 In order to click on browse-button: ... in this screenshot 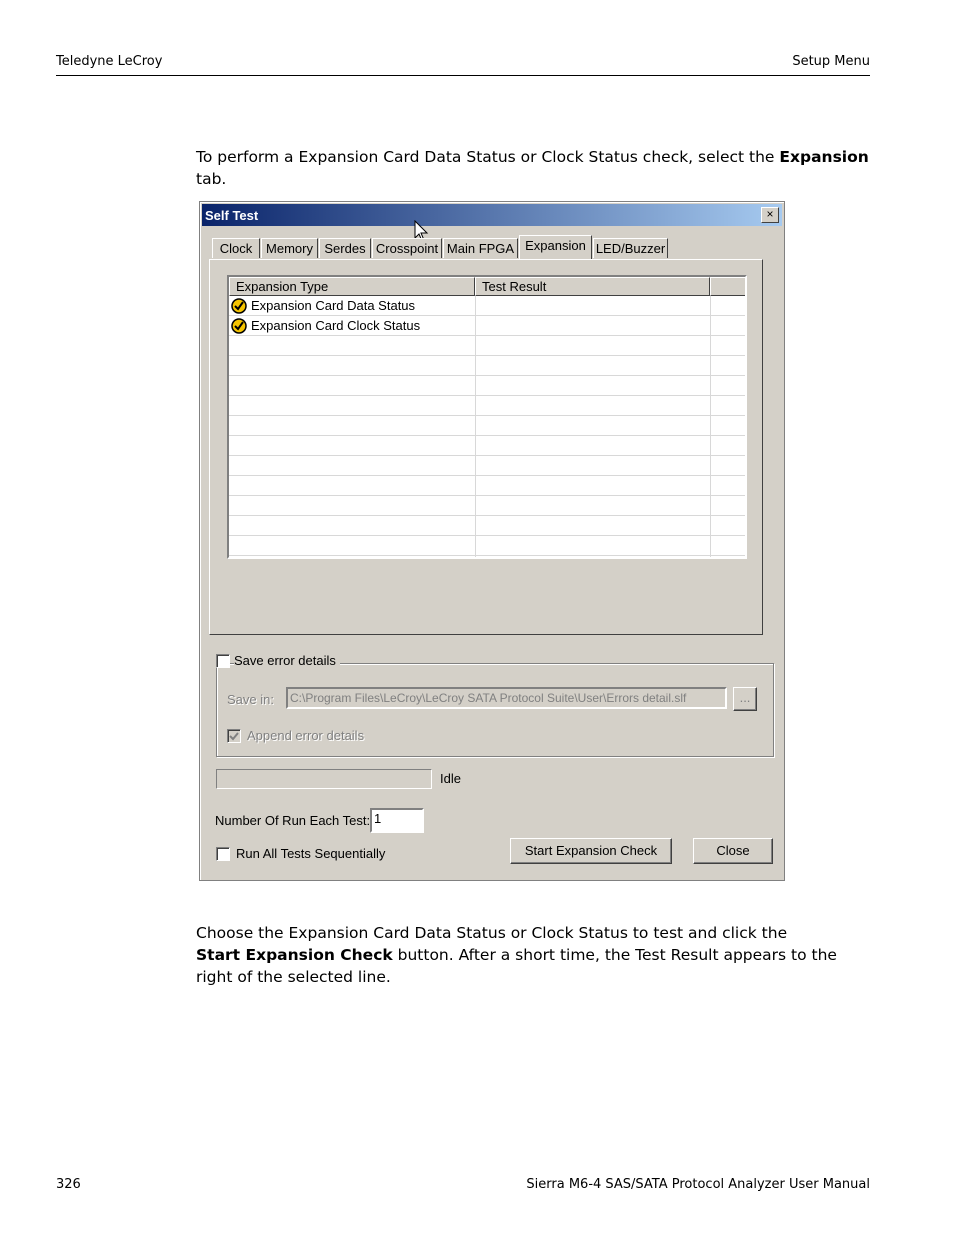, I will do `click(745, 699)`.